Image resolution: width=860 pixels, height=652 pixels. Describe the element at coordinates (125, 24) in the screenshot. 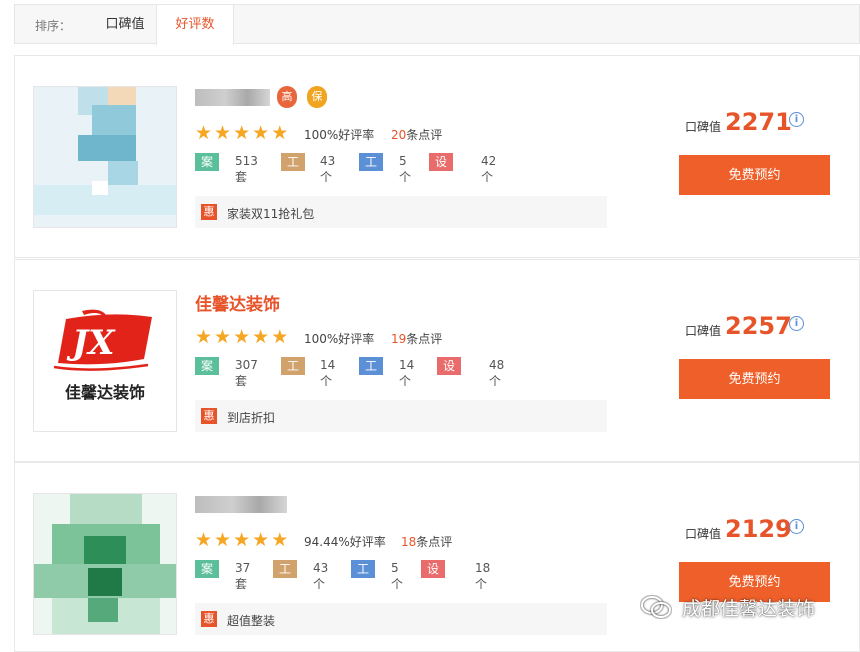

I see `sort-by-koubei: 口碑值` at that location.